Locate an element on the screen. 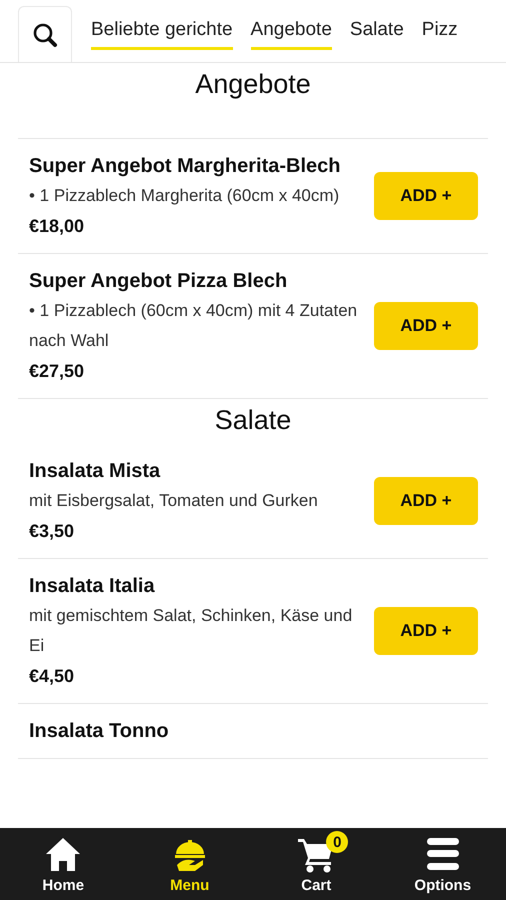  nav-tab: 0 Cart is located at coordinates (316, 864).